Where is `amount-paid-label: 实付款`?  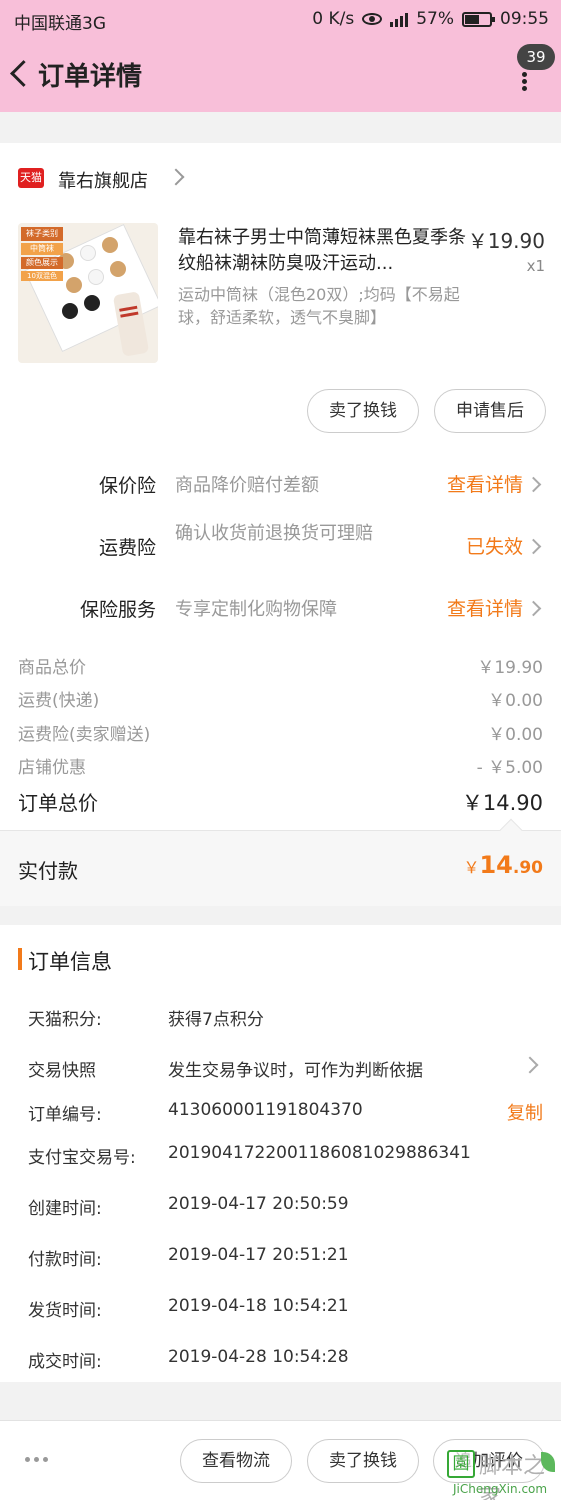 amount-paid-label: 实付款 is located at coordinates (48, 871).